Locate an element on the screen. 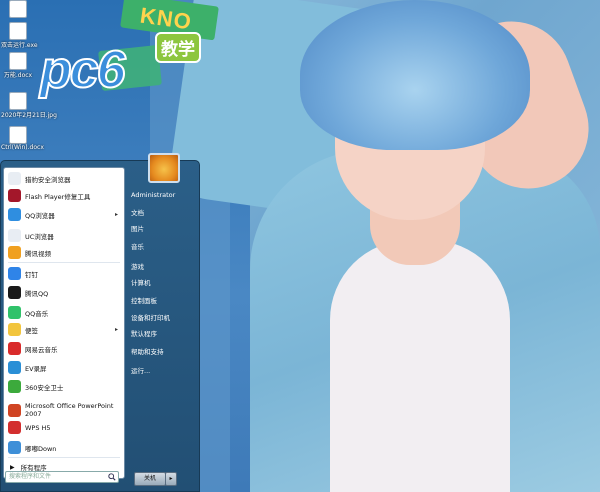  desktop-icon: 双击运行.exe is located at coordinates (19, 35).